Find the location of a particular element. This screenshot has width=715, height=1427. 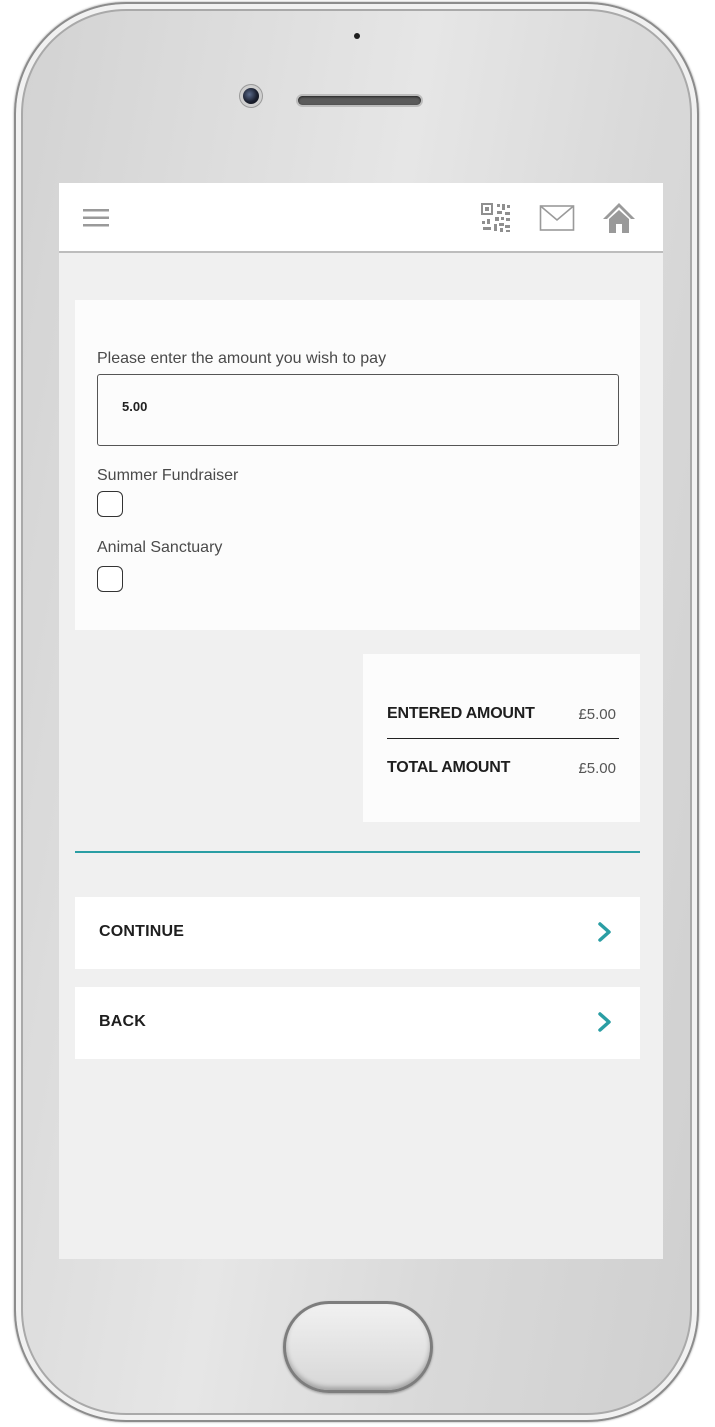

checkbox-animal-sanctuary is located at coordinates (110, 579).